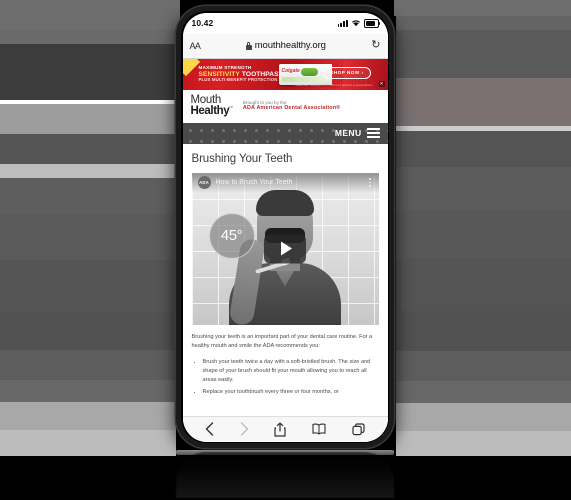  I want to click on menu-label: MENU, so click(348, 133).